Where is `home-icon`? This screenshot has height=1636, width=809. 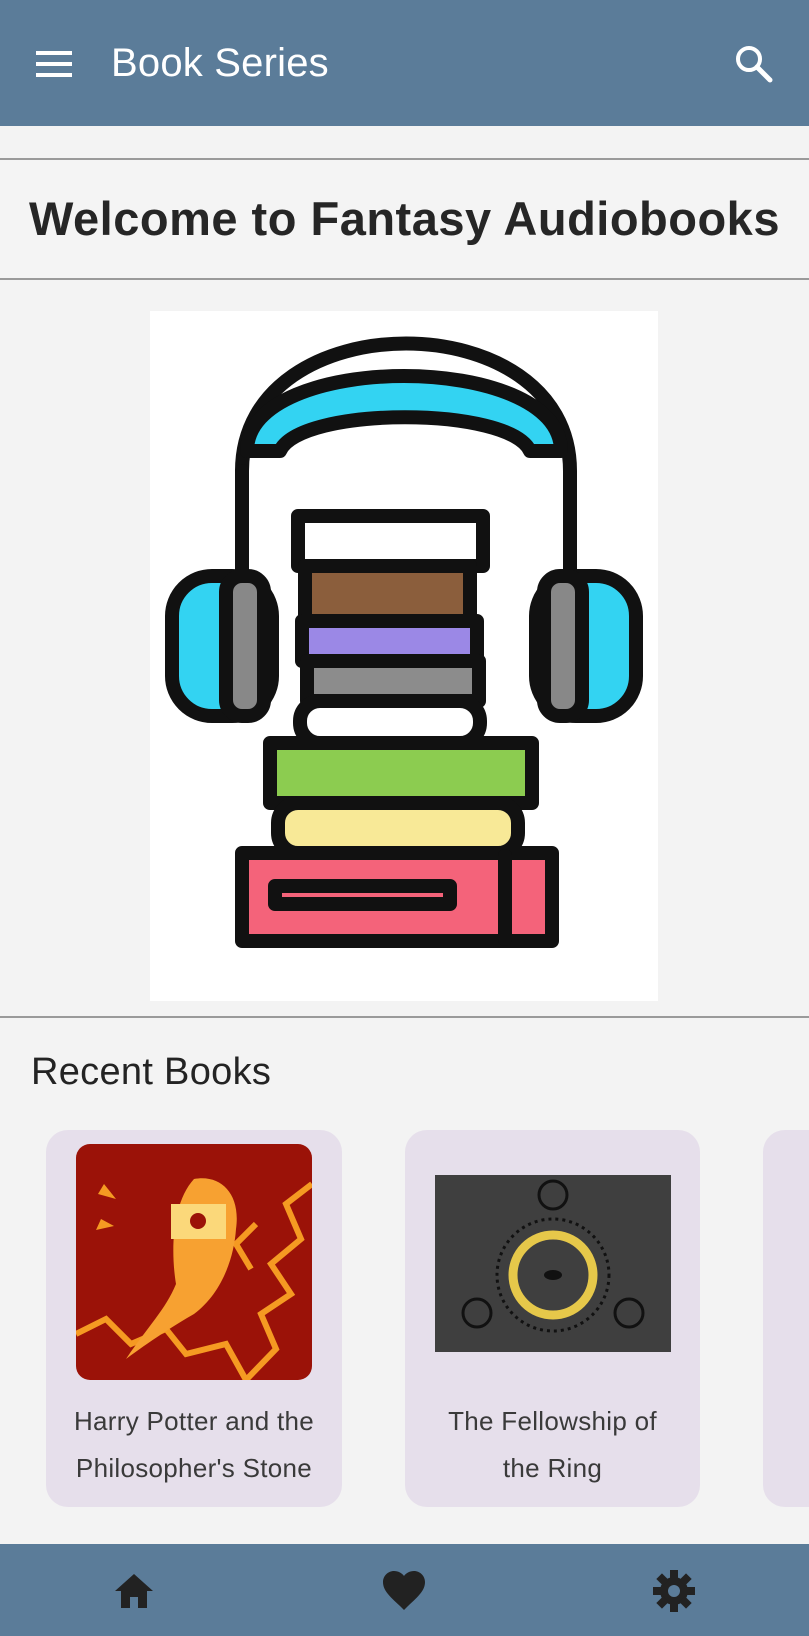
home-icon is located at coordinates (134, 1591).